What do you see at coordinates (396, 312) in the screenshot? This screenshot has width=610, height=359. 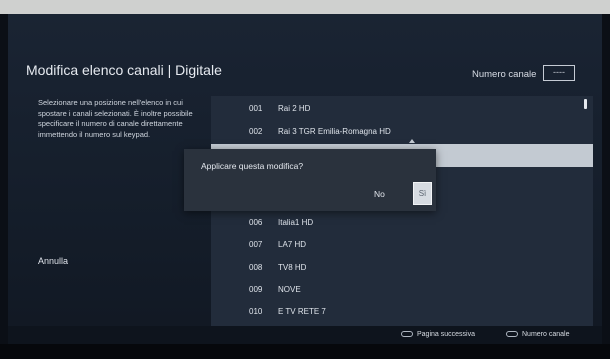 I see `channel-row: 010 E TV RETE 7` at bounding box center [396, 312].